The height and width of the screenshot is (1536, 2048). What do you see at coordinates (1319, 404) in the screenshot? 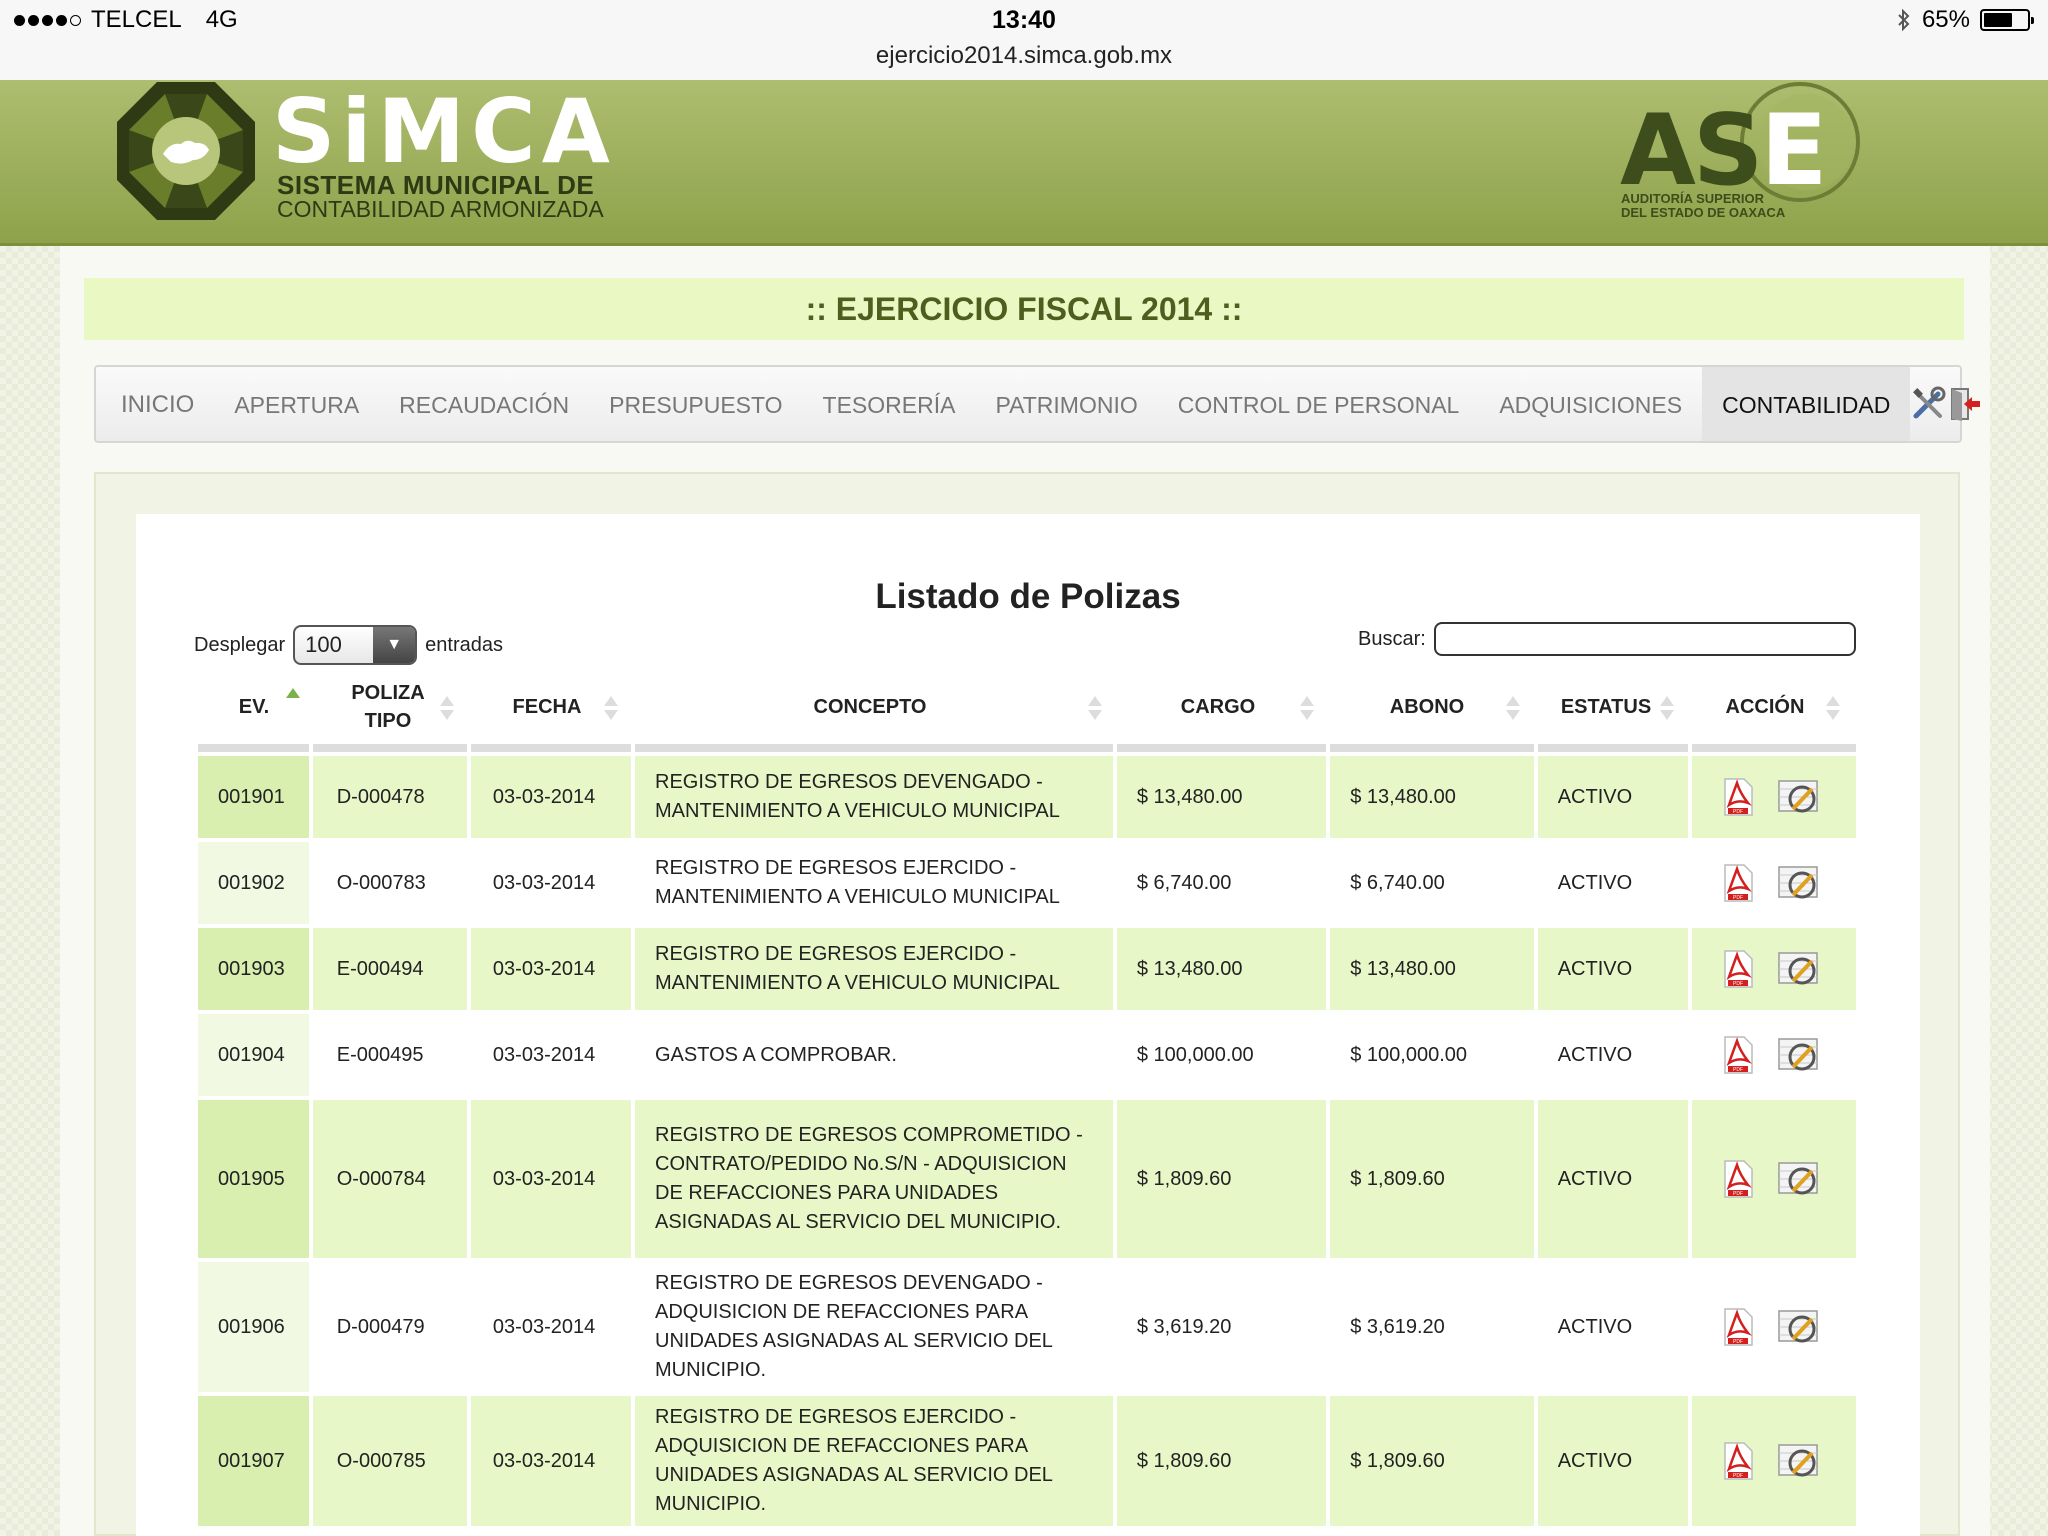
I see `nav-item-control-de-personal: CONTROL DE PERSONAL` at bounding box center [1319, 404].